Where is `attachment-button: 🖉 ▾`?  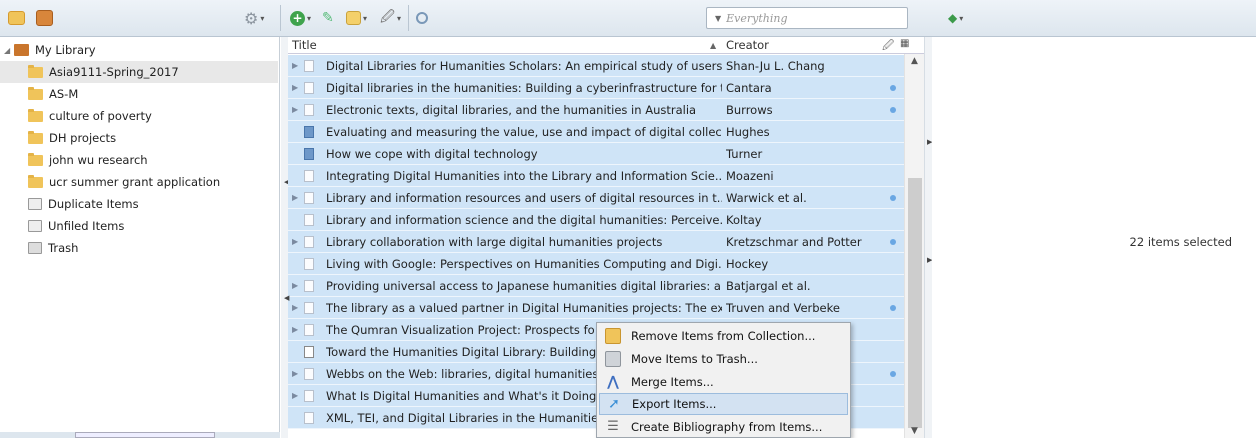 attachment-button: 🖉 ▾ is located at coordinates (390, 18).